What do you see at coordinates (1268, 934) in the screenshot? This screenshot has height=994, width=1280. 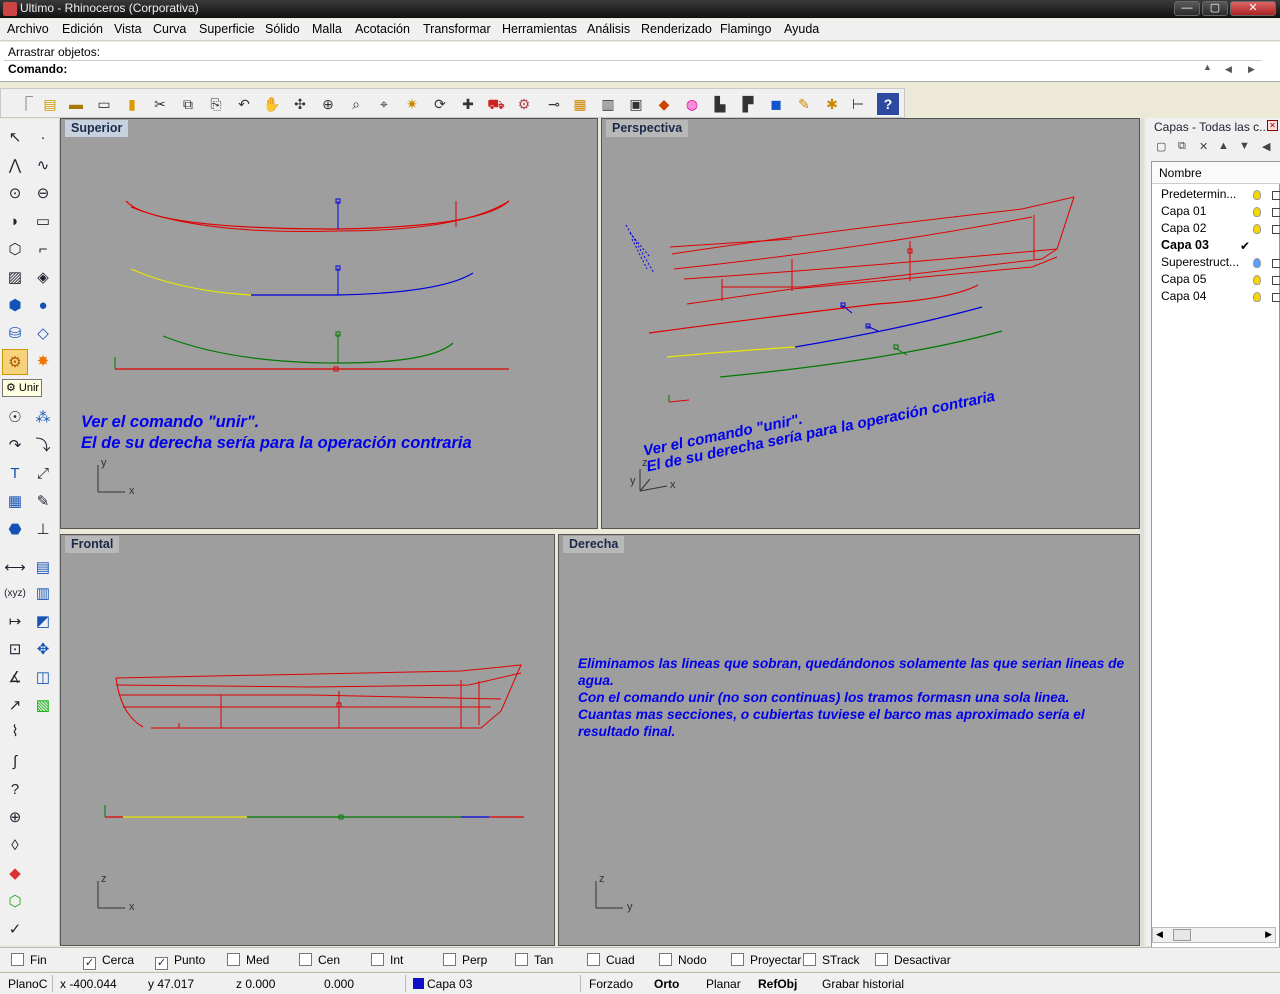 I see `scroll-right-icon: ▶` at bounding box center [1268, 934].